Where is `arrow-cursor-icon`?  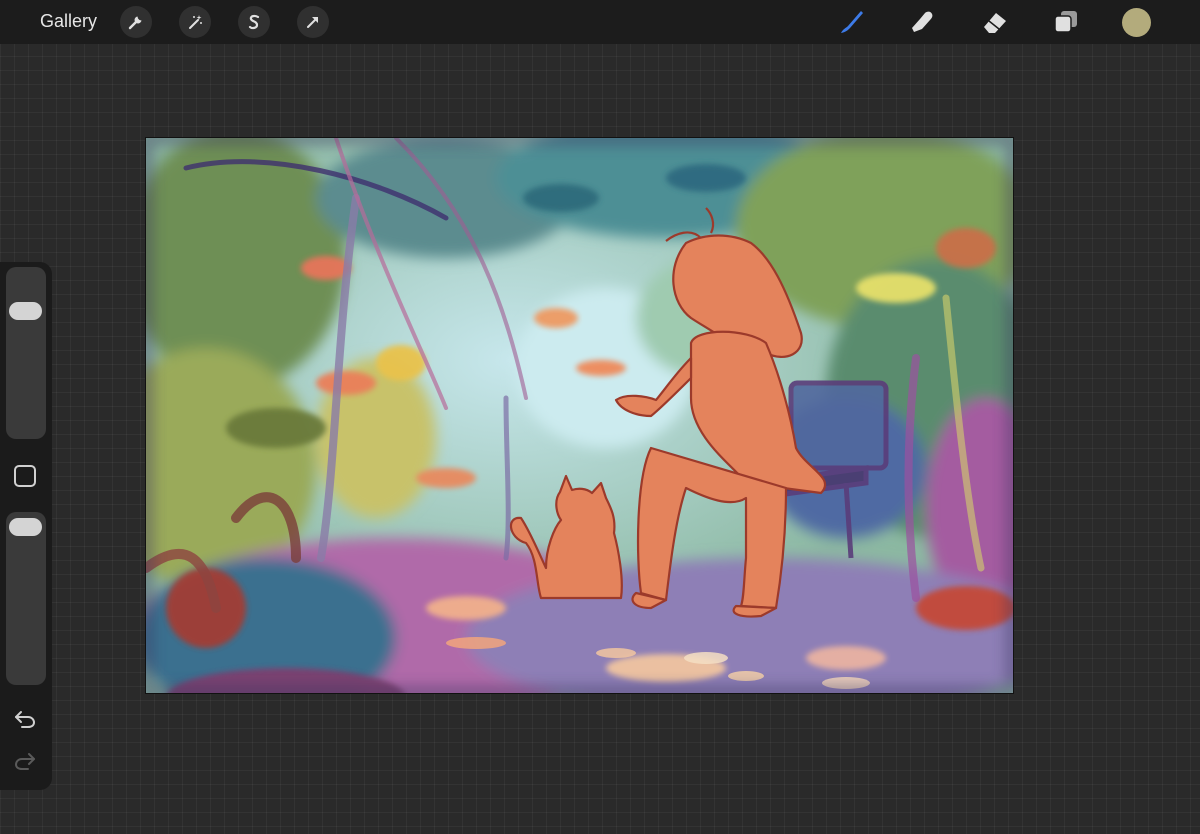
arrow-cursor-icon is located at coordinates (312, 22).